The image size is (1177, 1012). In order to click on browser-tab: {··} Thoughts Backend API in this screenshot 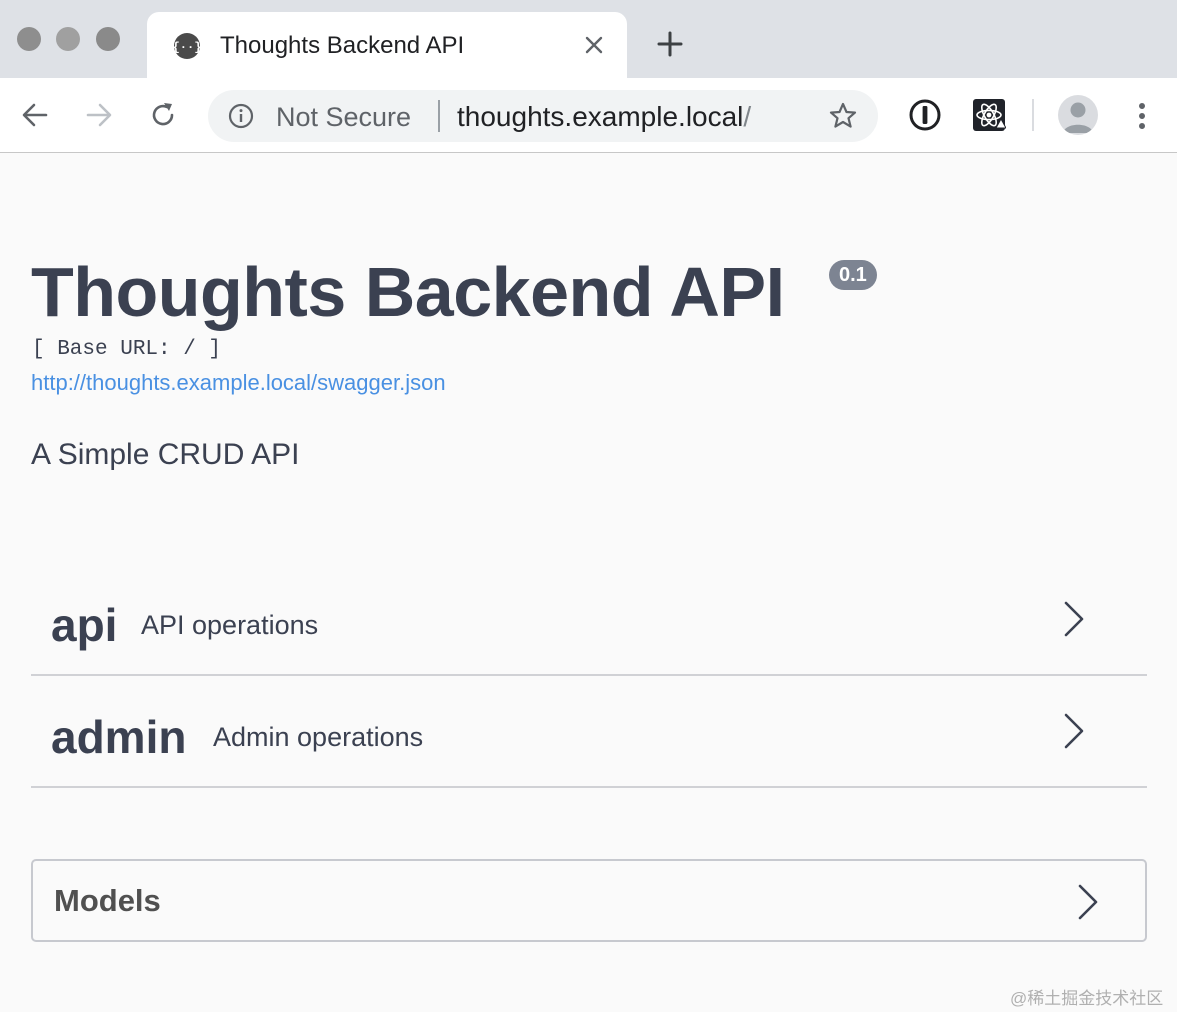, I will do `click(387, 45)`.